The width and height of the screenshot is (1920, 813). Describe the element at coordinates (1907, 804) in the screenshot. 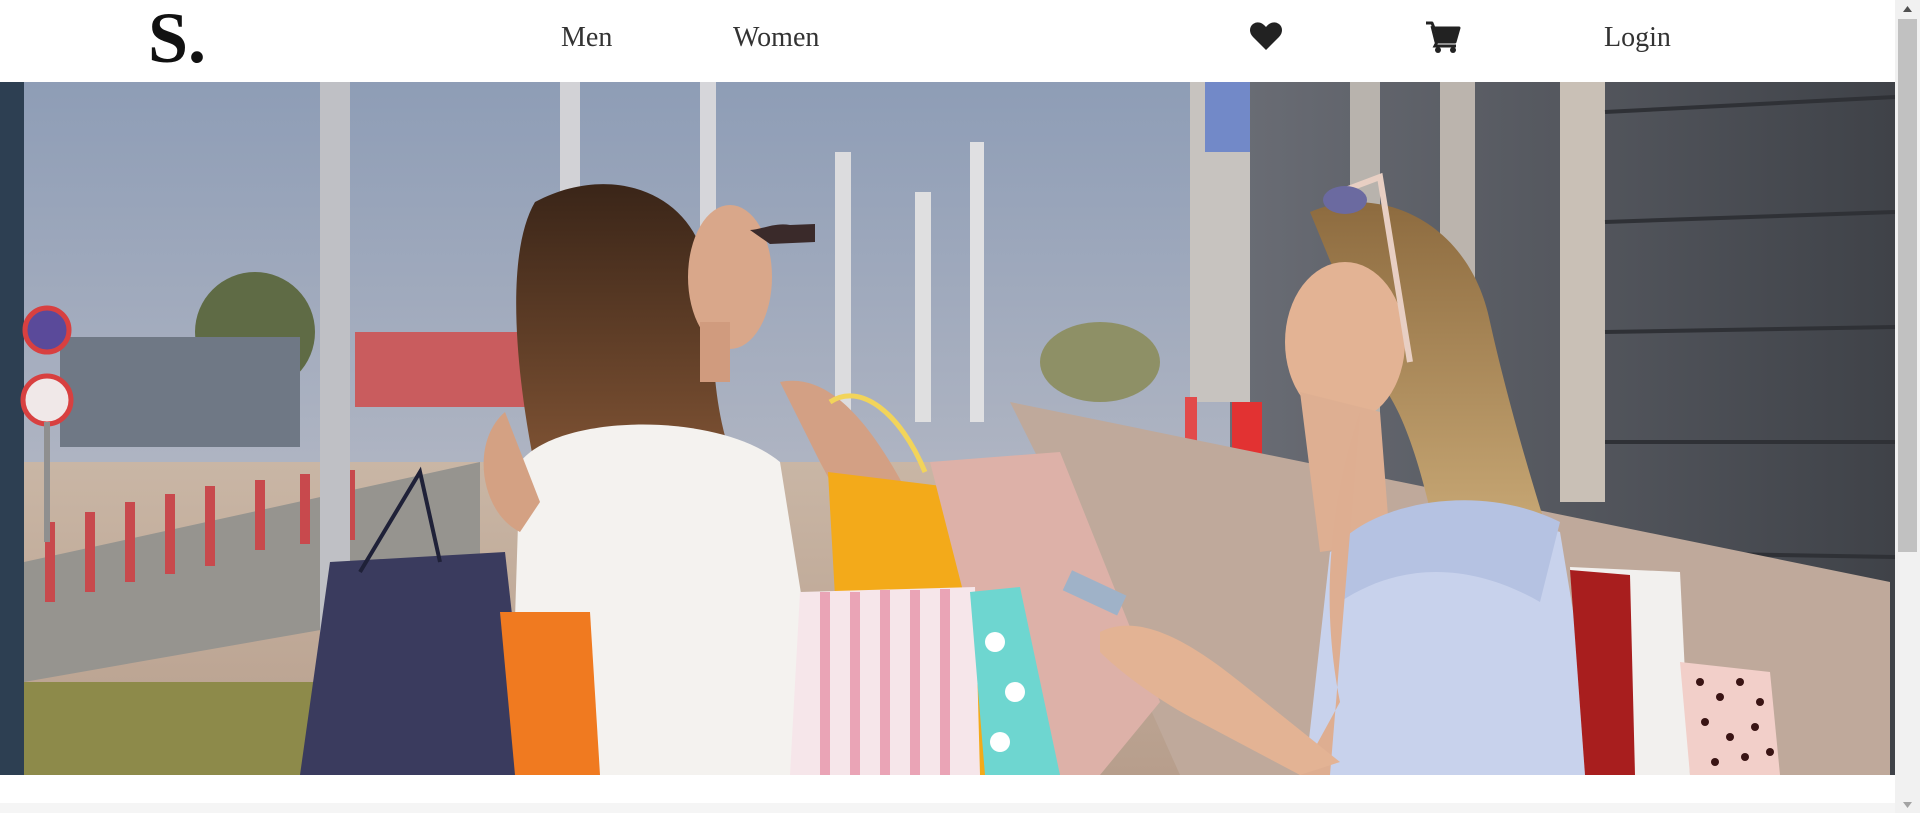

I see `scroll-down-icon` at that location.